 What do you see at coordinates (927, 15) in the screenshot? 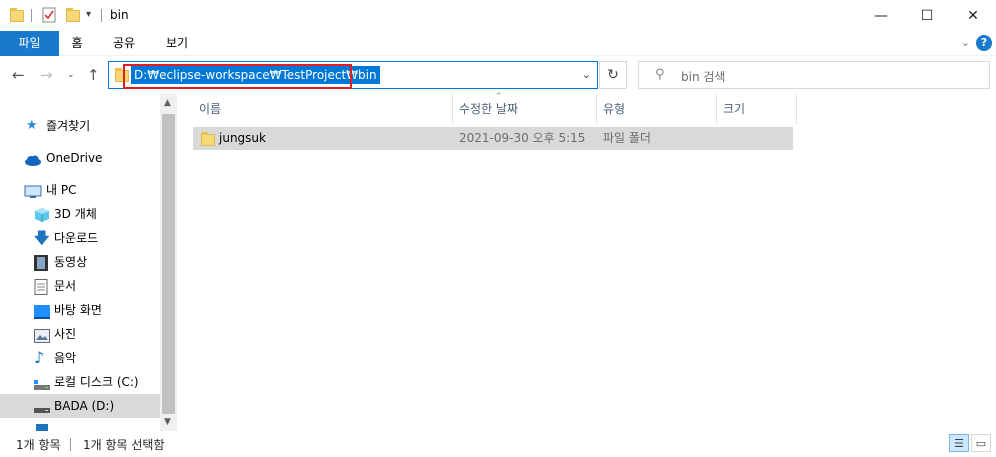
I see `maximize-button: ☐` at bounding box center [927, 15].